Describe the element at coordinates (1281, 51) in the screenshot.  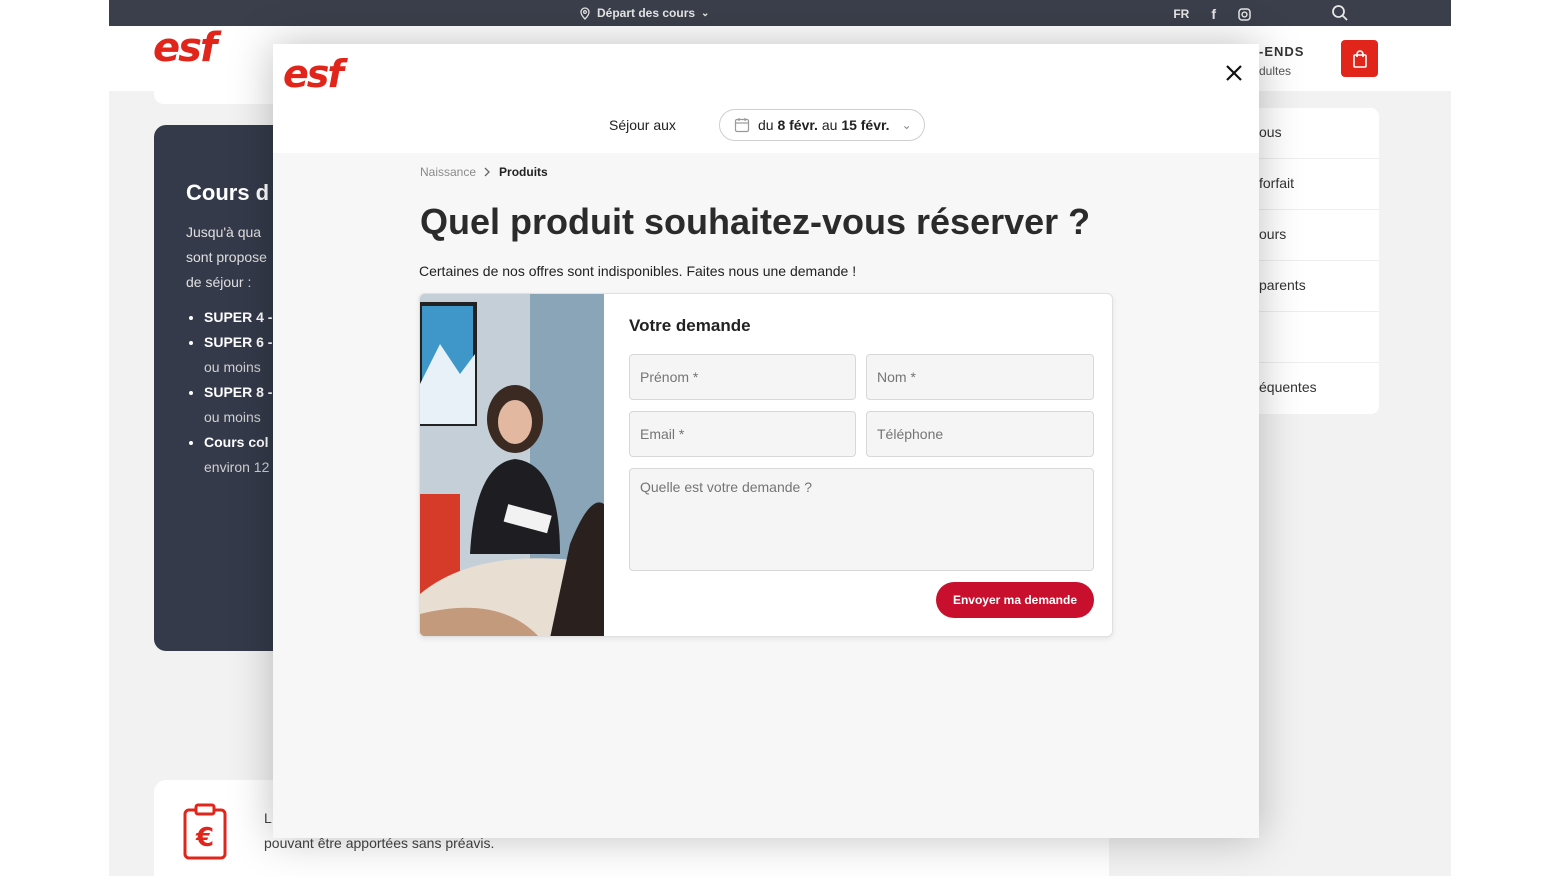
I see `nav-item-partial: -ENDS` at that location.